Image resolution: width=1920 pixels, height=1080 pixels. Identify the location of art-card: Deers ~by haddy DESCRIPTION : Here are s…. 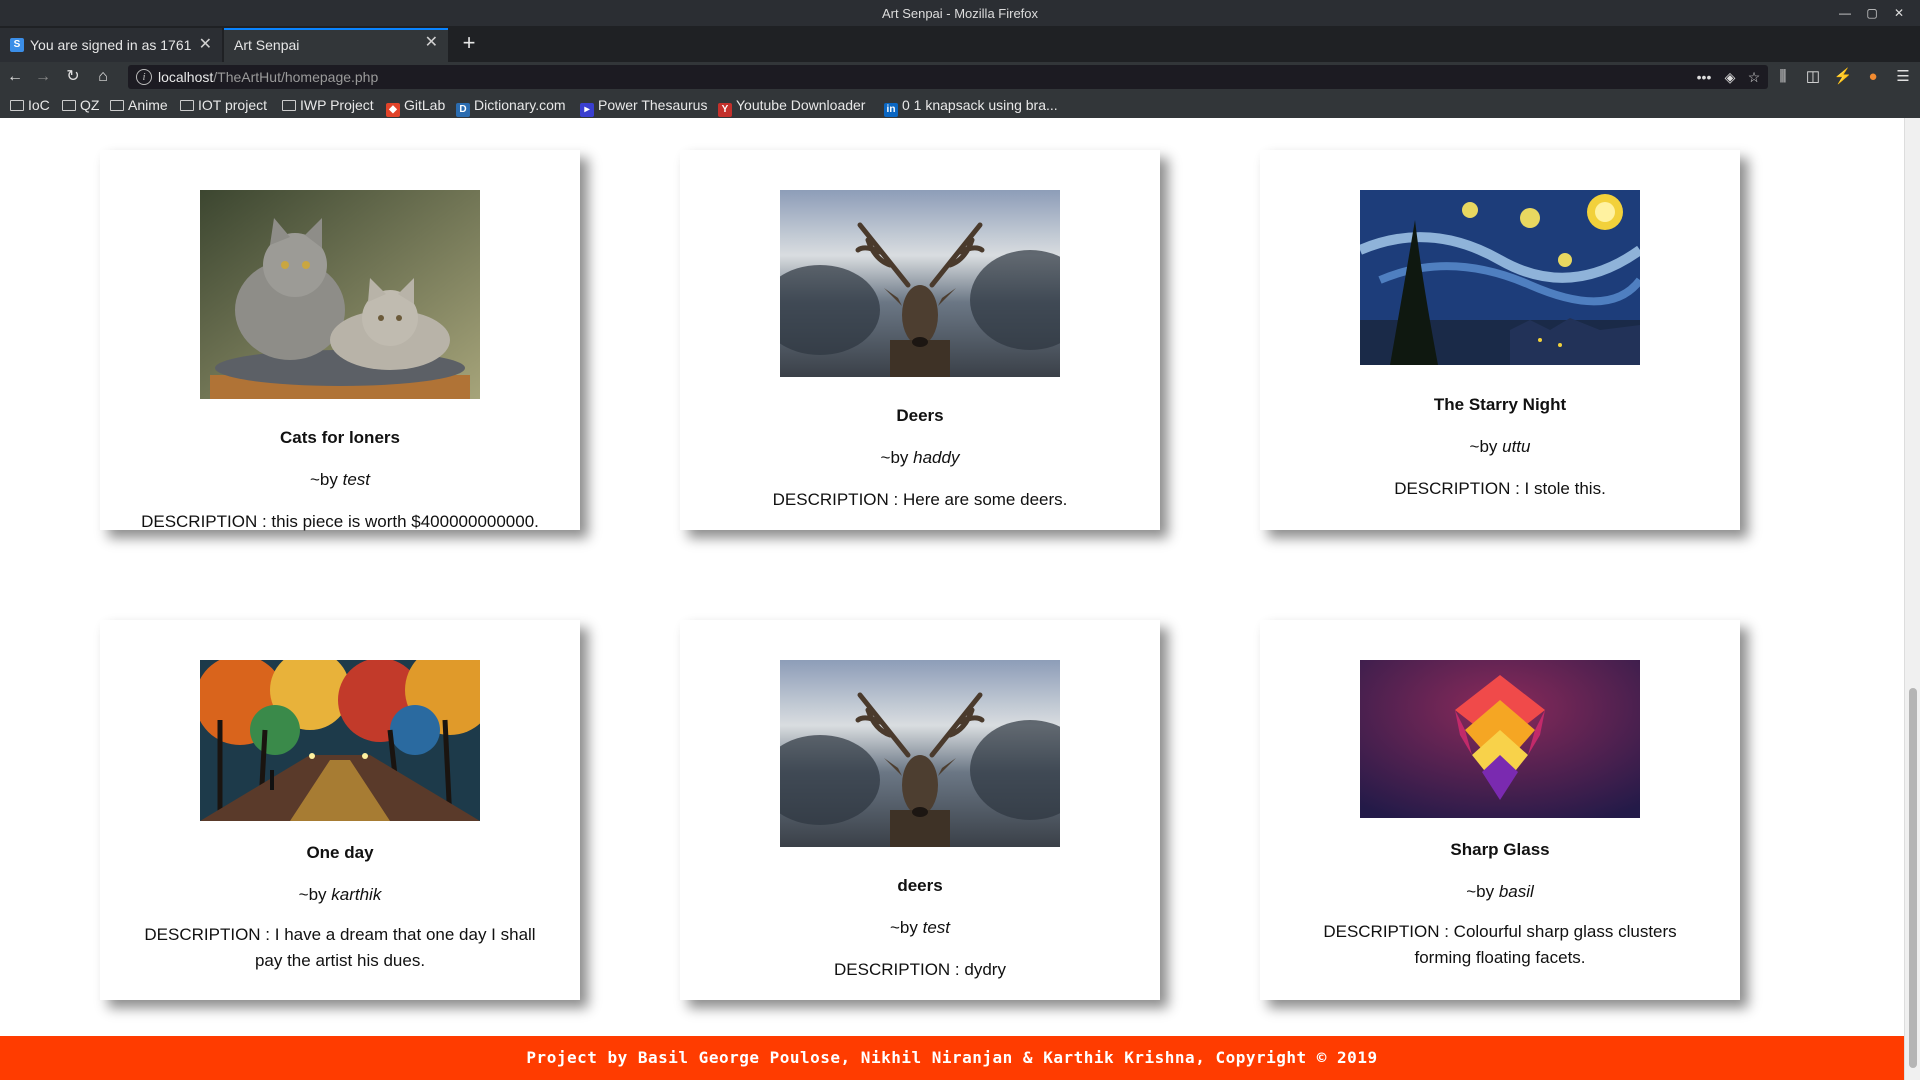
(920, 340).